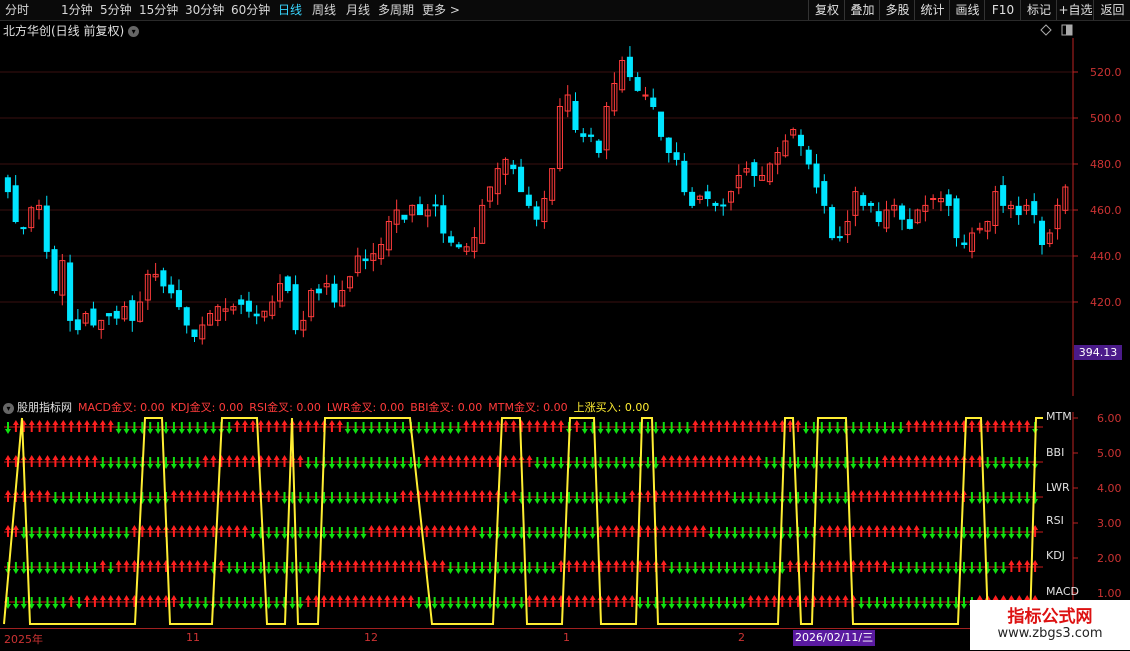 Image resolution: width=1130 pixels, height=651 pixels. I want to click on toolbar-button: 返回, so click(1111, 10).